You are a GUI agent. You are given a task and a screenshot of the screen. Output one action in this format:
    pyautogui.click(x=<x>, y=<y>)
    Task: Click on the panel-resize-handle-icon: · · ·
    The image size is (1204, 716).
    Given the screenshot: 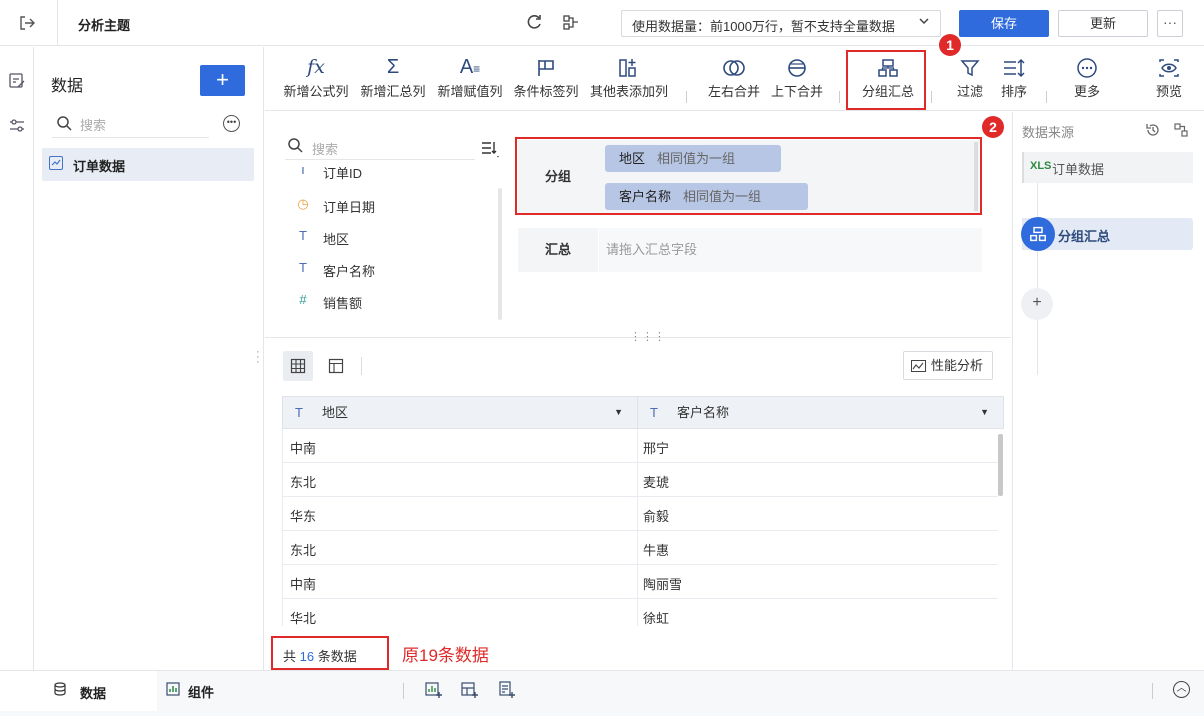 What is the action you would take?
    pyautogui.click(x=258, y=357)
    